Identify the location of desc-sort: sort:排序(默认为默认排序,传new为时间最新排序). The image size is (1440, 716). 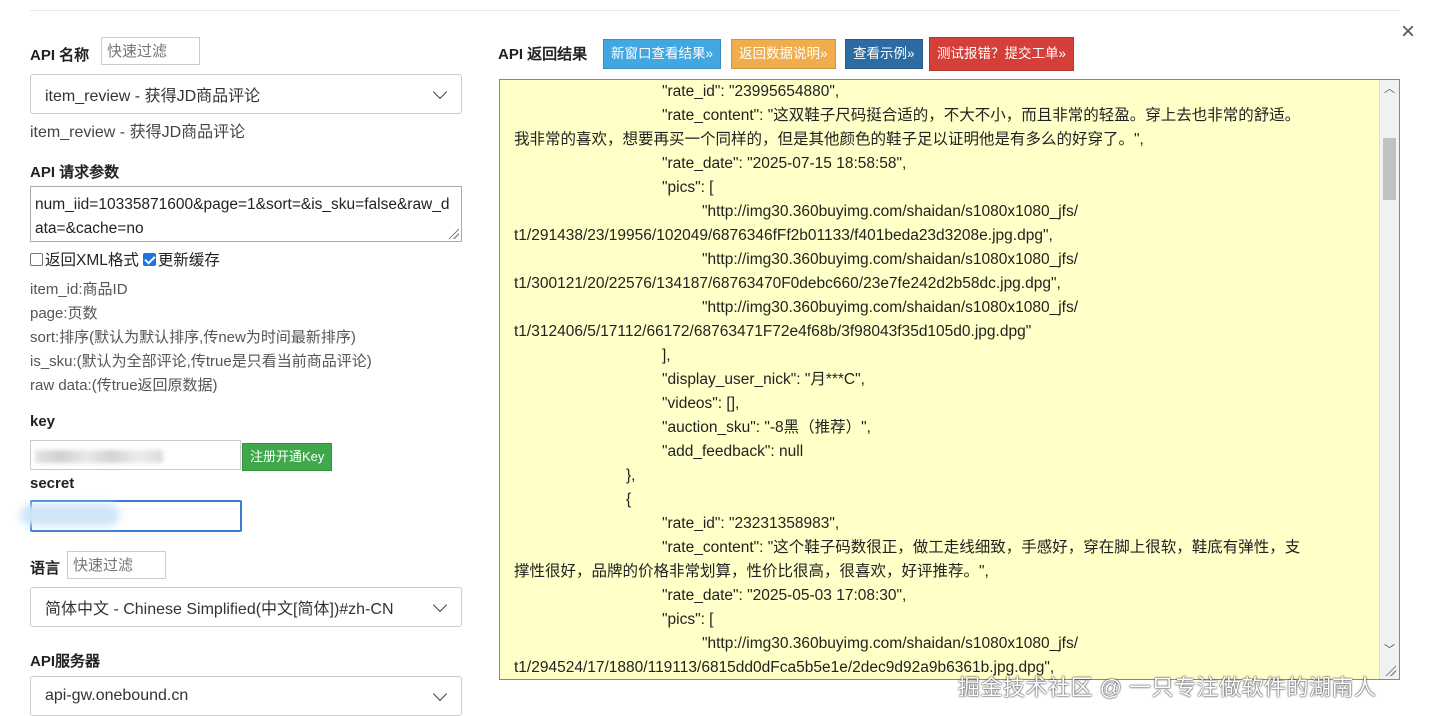
(193, 337).